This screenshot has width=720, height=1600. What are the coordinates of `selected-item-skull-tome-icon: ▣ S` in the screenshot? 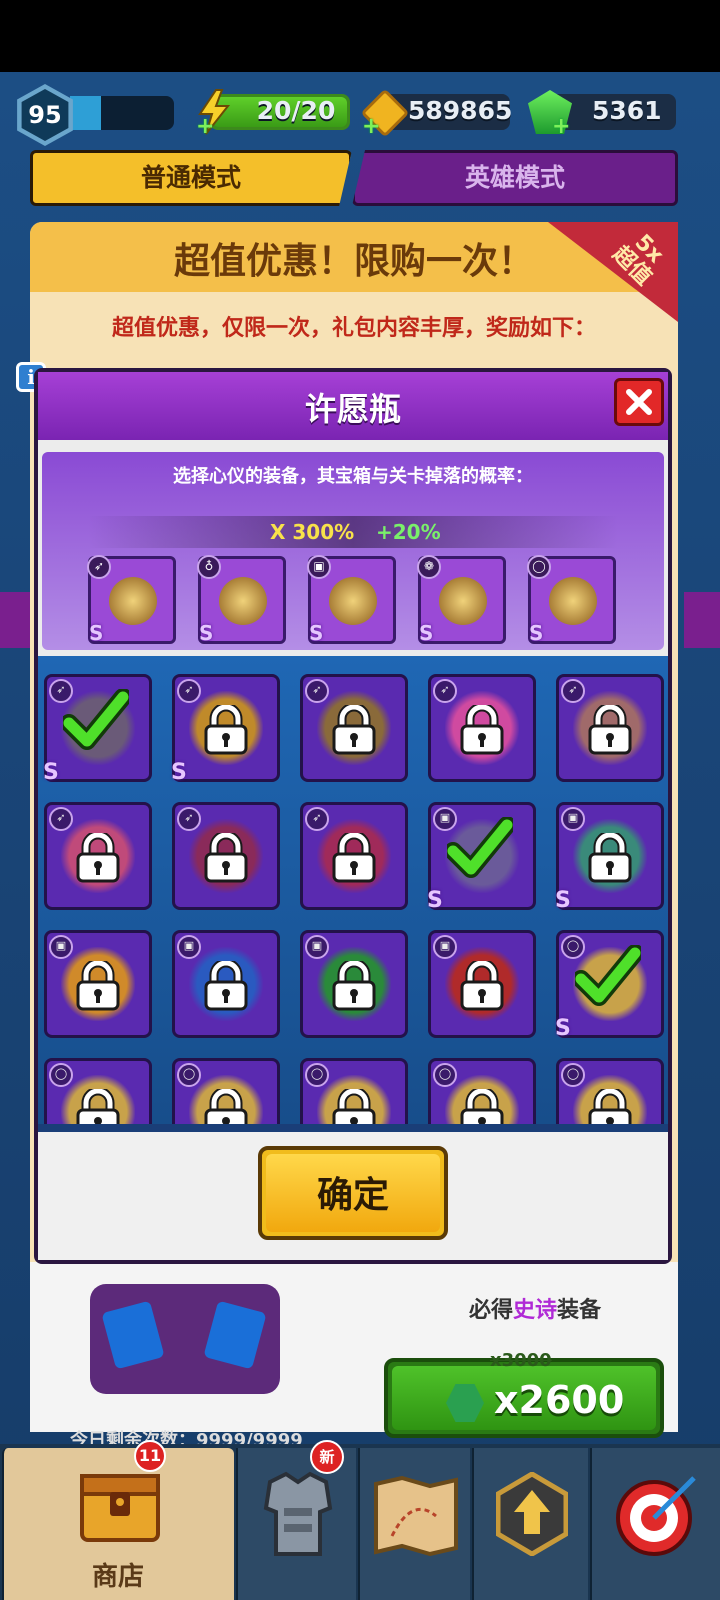 It's located at (351, 600).